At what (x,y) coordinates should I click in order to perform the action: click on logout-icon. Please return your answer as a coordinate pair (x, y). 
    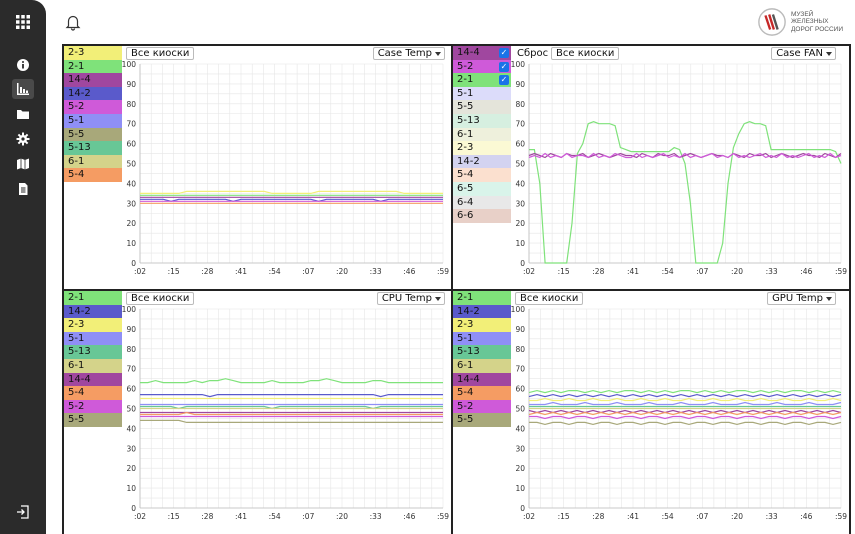
    Looking at the image, I should click on (23, 512).